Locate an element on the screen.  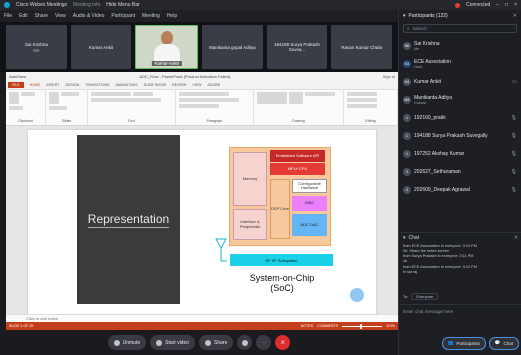
menu-help: Help is located at coordinates (172, 16).